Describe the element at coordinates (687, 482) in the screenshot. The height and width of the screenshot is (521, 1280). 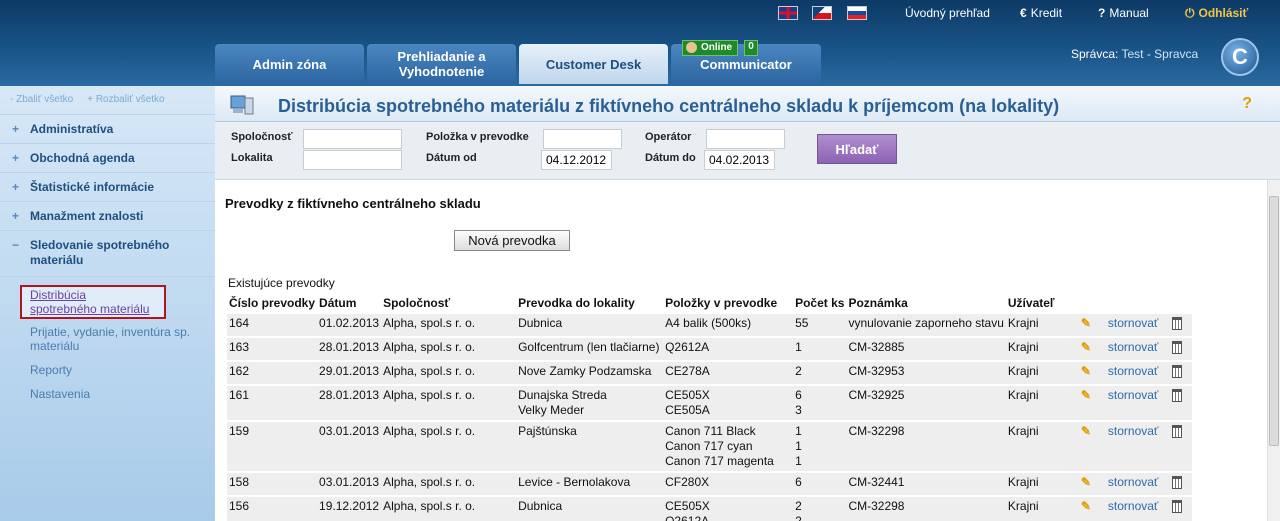
I see `cell-line: CF280X` at that location.